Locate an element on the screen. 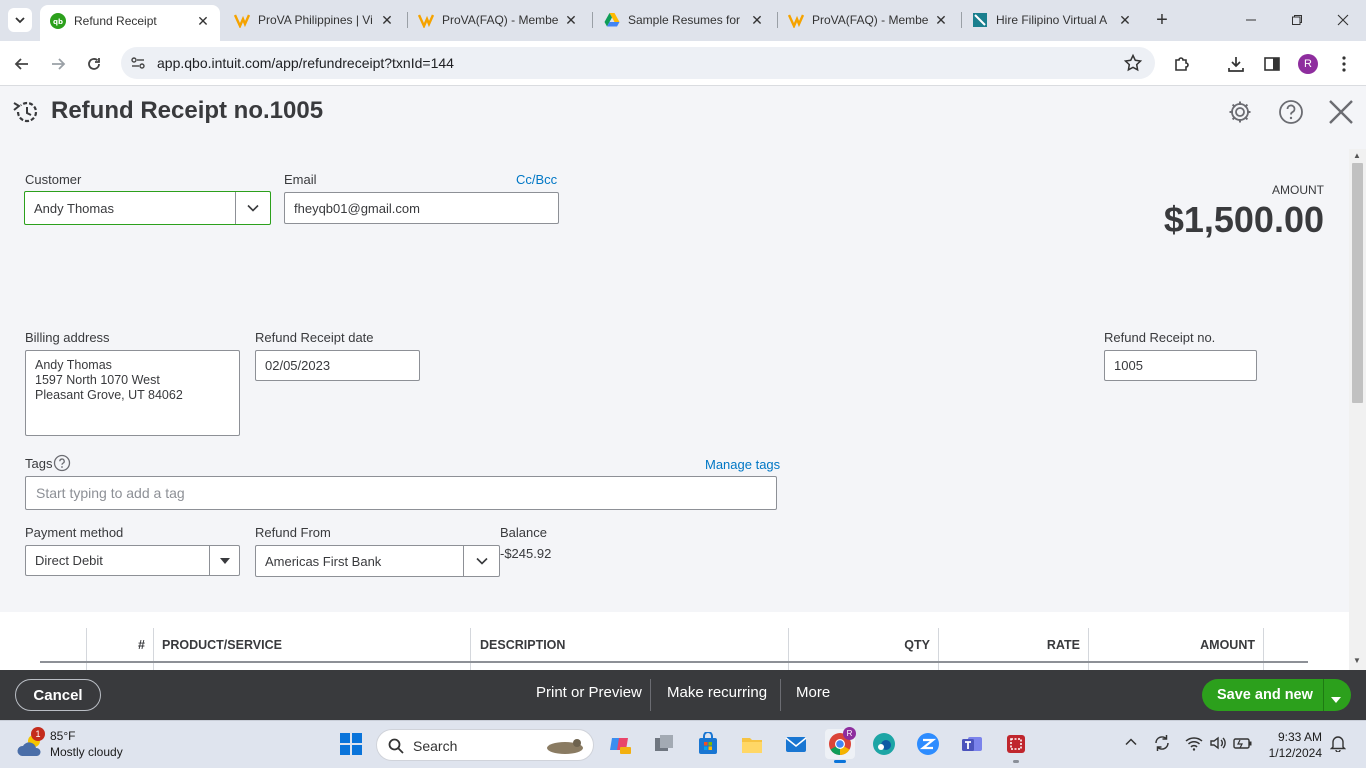 The image size is (1366, 768). tab-prova-faq: ProVA(FAQ) - Membe ✕ is located at coordinates (498, 20).